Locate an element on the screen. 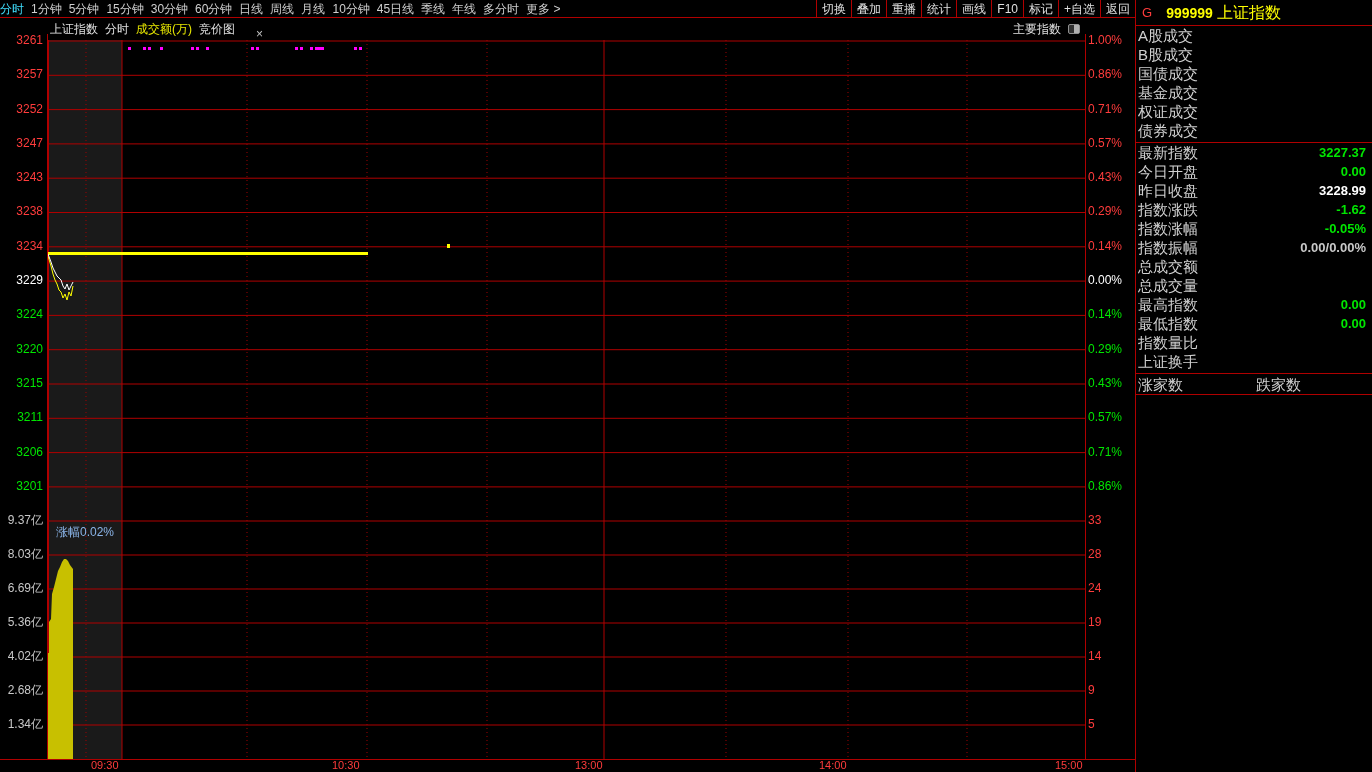 The height and width of the screenshot is (772, 1372). toolbar-button: F10 is located at coordinates (1007, 8).